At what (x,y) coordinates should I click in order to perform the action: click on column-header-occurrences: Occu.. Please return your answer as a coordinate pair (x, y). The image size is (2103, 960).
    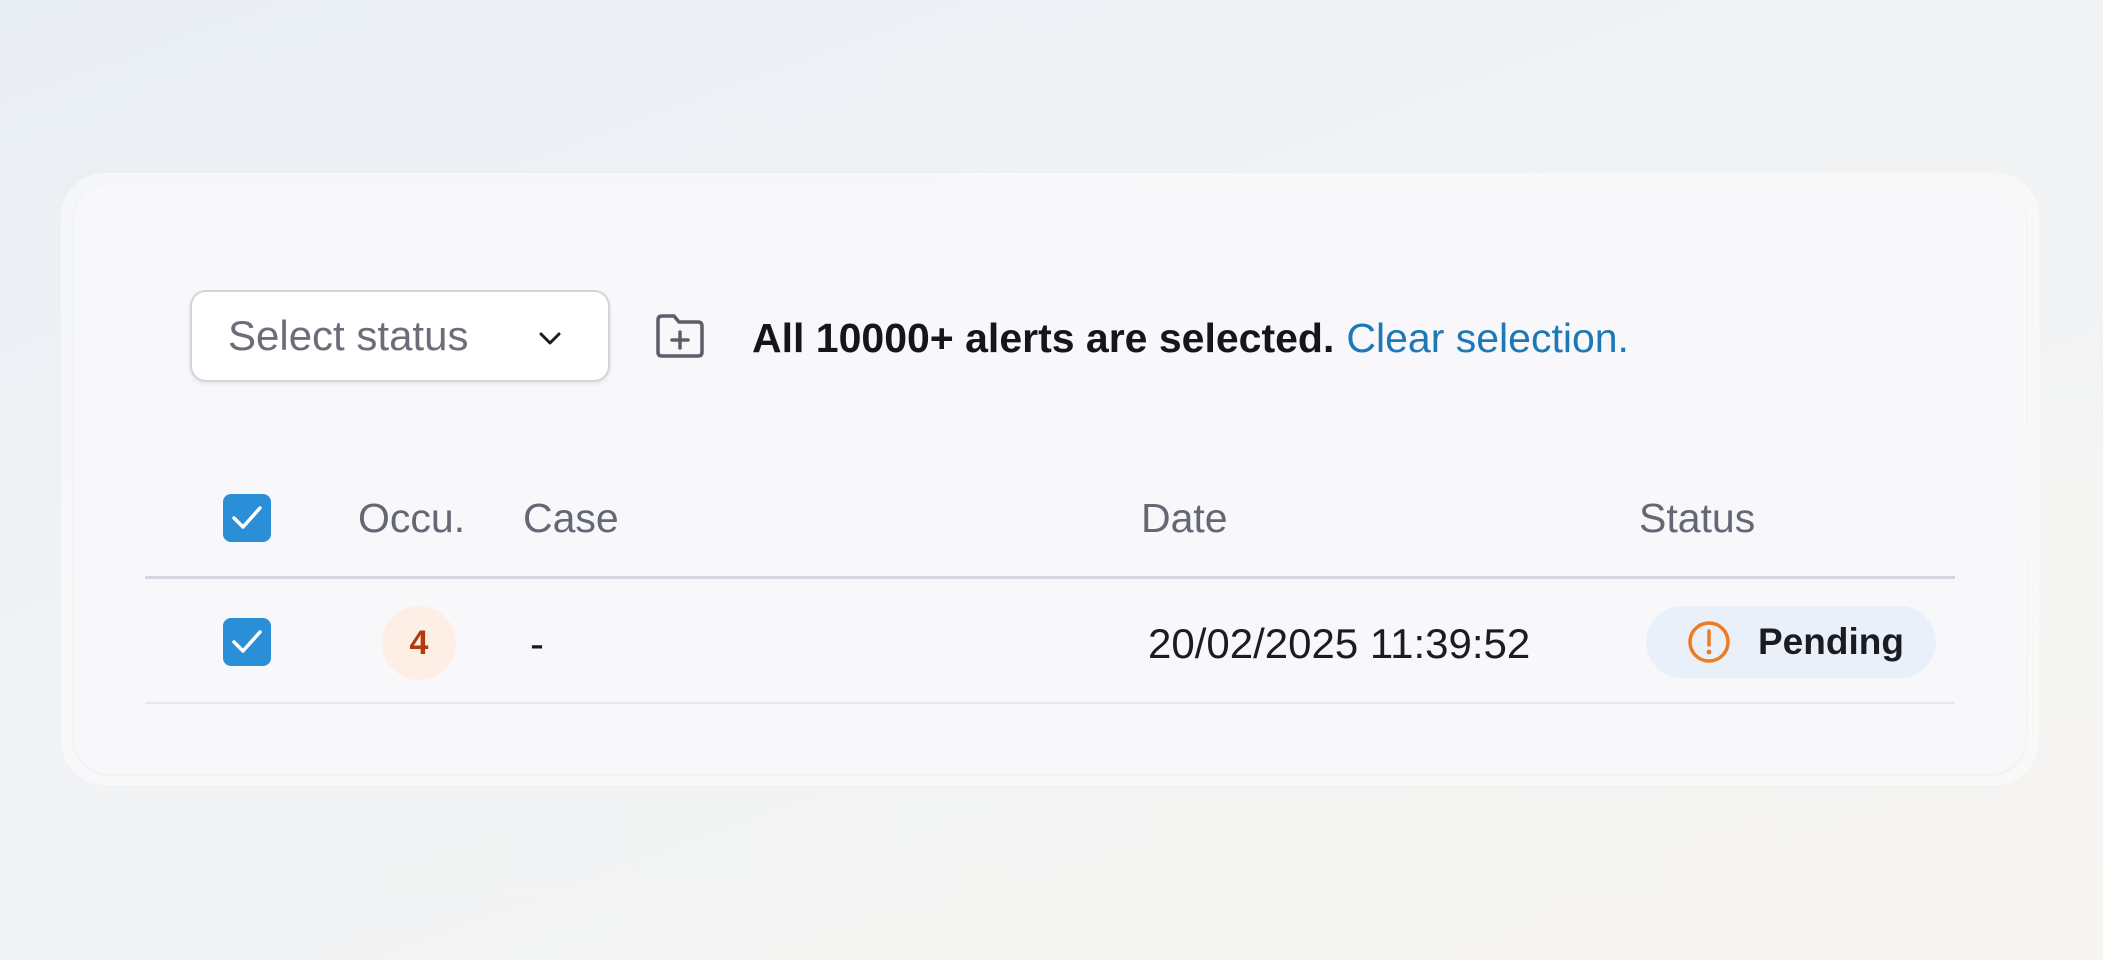
    Looking at the image, I should click on (411, 518).